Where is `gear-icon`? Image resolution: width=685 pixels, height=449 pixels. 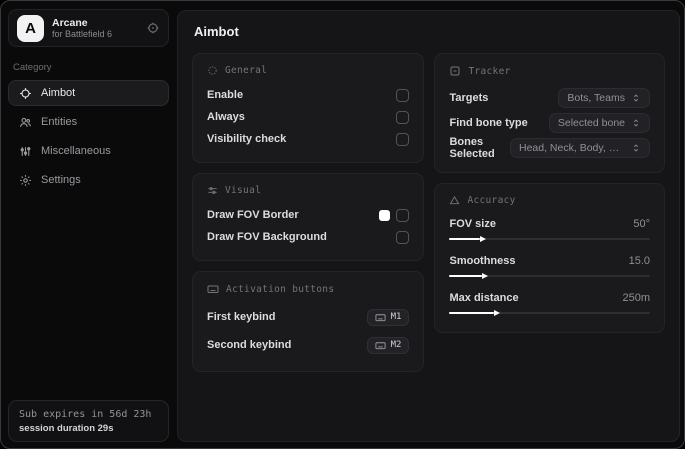 gear-icon is located at coordinates (25, 180).